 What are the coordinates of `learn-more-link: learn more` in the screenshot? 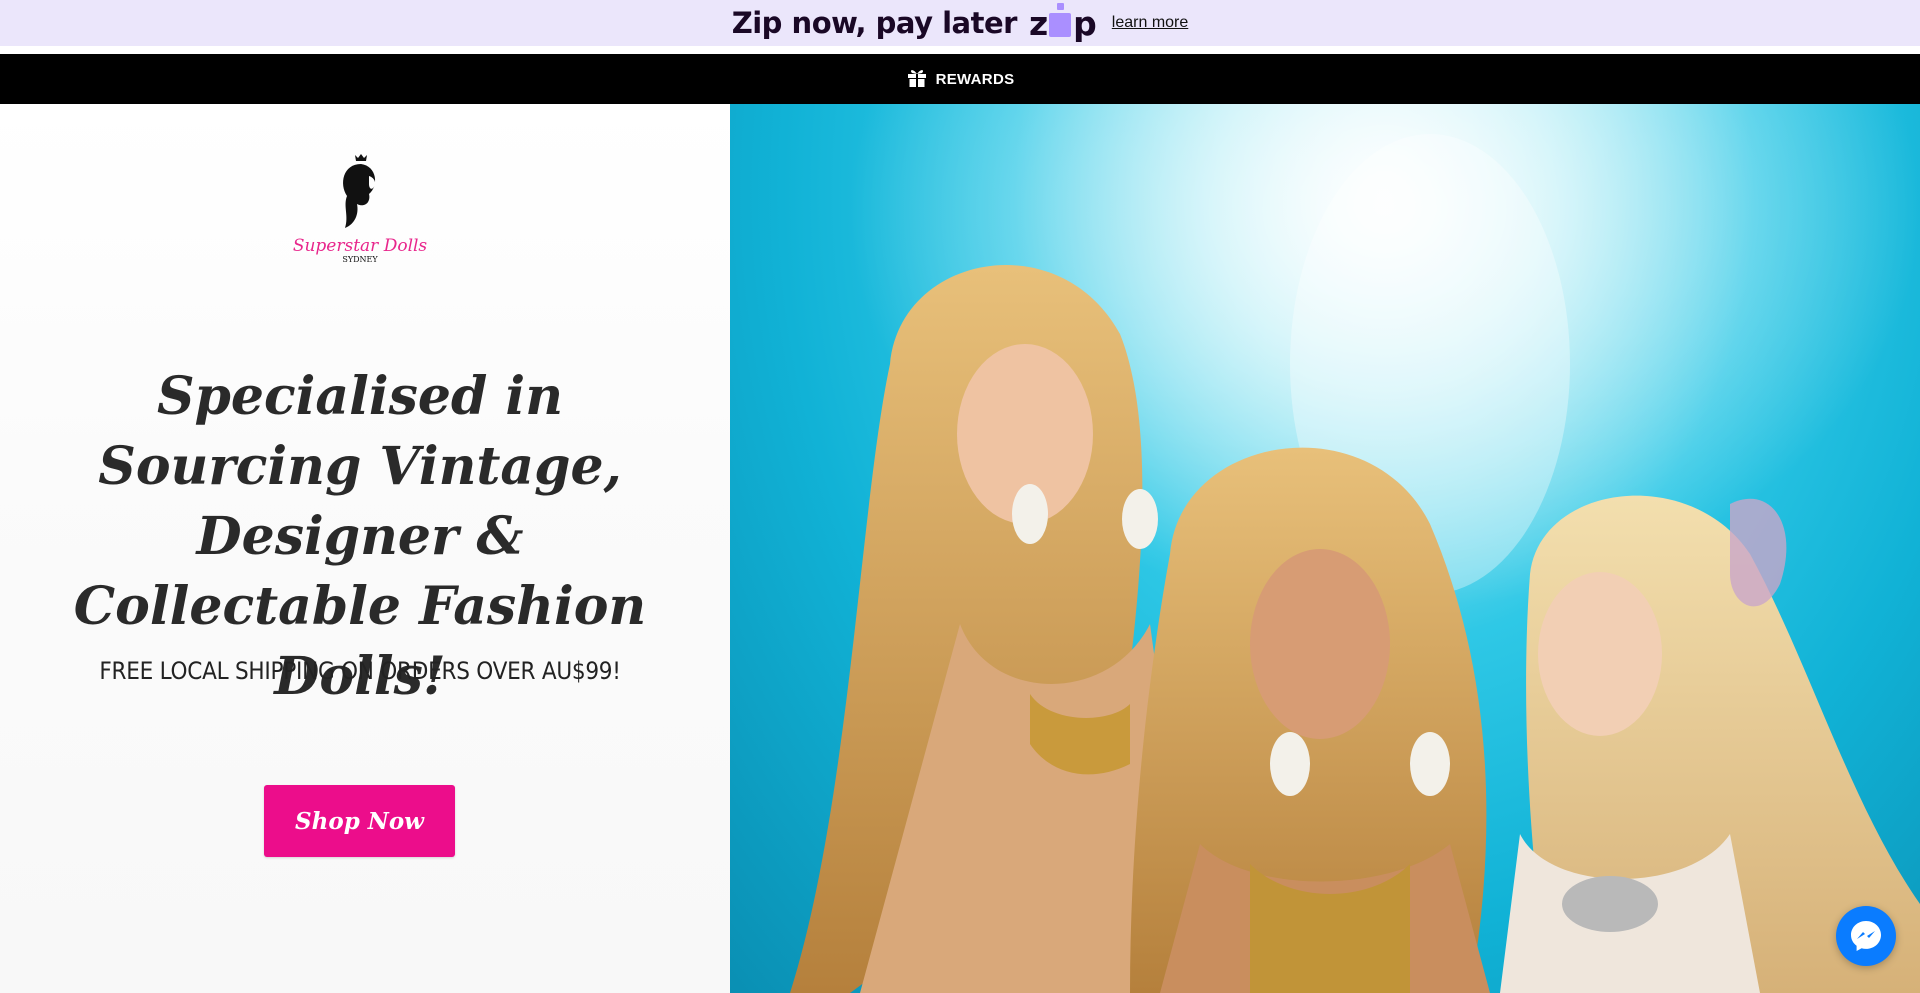 It's located at (1150, 23).